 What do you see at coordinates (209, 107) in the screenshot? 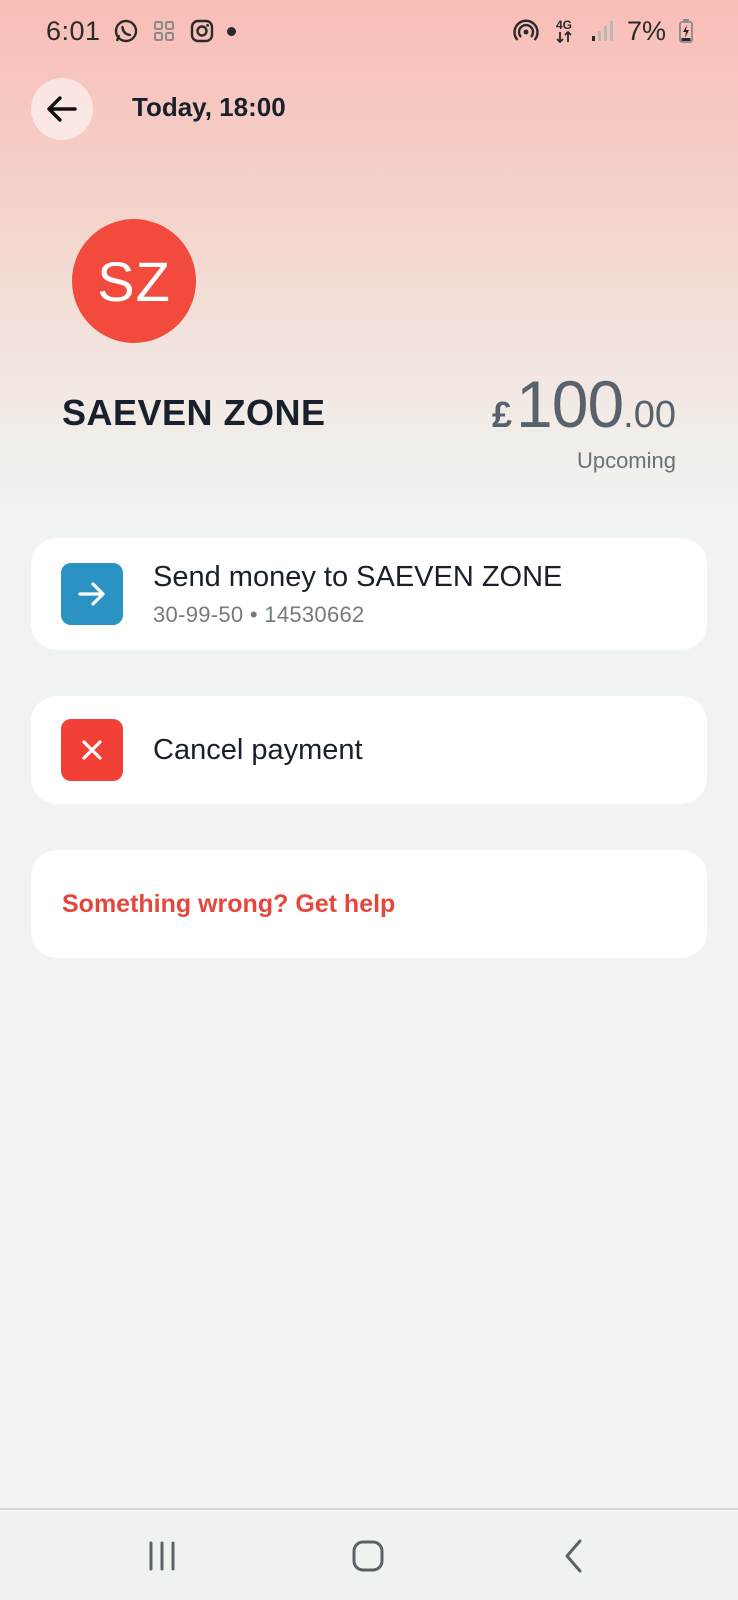
I see `page-title: Today, 18:00` at bounding box center [209, 107].